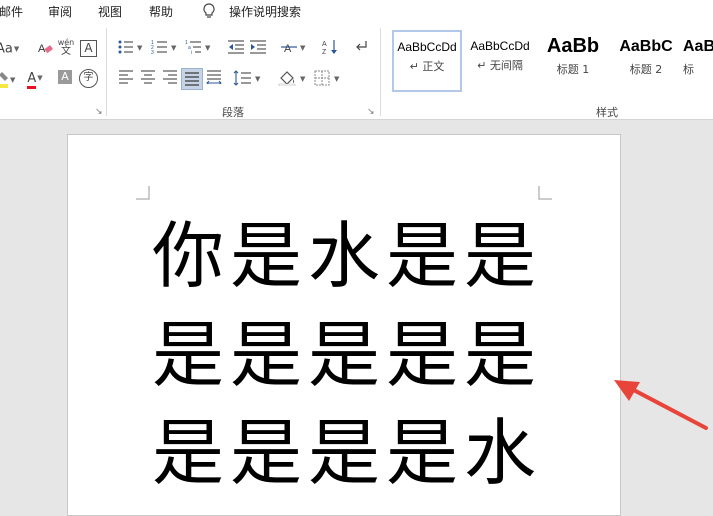  Describe the element at coordinates (152, 52) in the screenshot. I see `svg-text: 3` at that location.